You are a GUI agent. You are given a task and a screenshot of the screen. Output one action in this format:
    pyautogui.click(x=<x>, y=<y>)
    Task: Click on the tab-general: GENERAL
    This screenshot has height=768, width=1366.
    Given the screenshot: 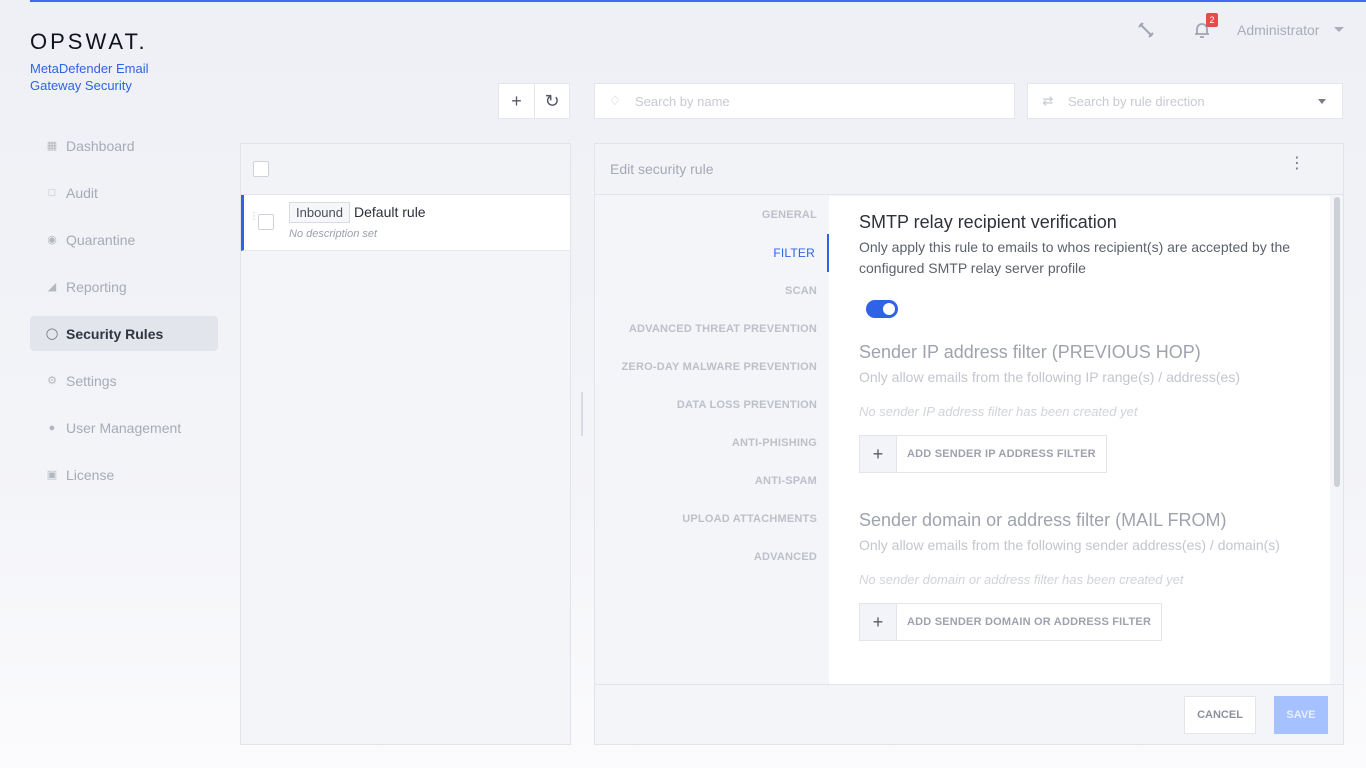 What is the action you would take?
    pyautogui.click(x=712, y=215)
    